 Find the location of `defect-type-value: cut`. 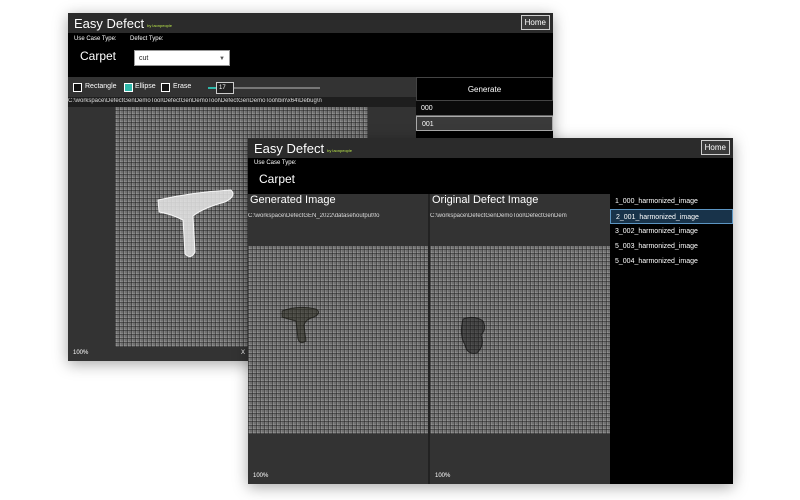

defect-type-value: cut is located at coordinates (144, 58).